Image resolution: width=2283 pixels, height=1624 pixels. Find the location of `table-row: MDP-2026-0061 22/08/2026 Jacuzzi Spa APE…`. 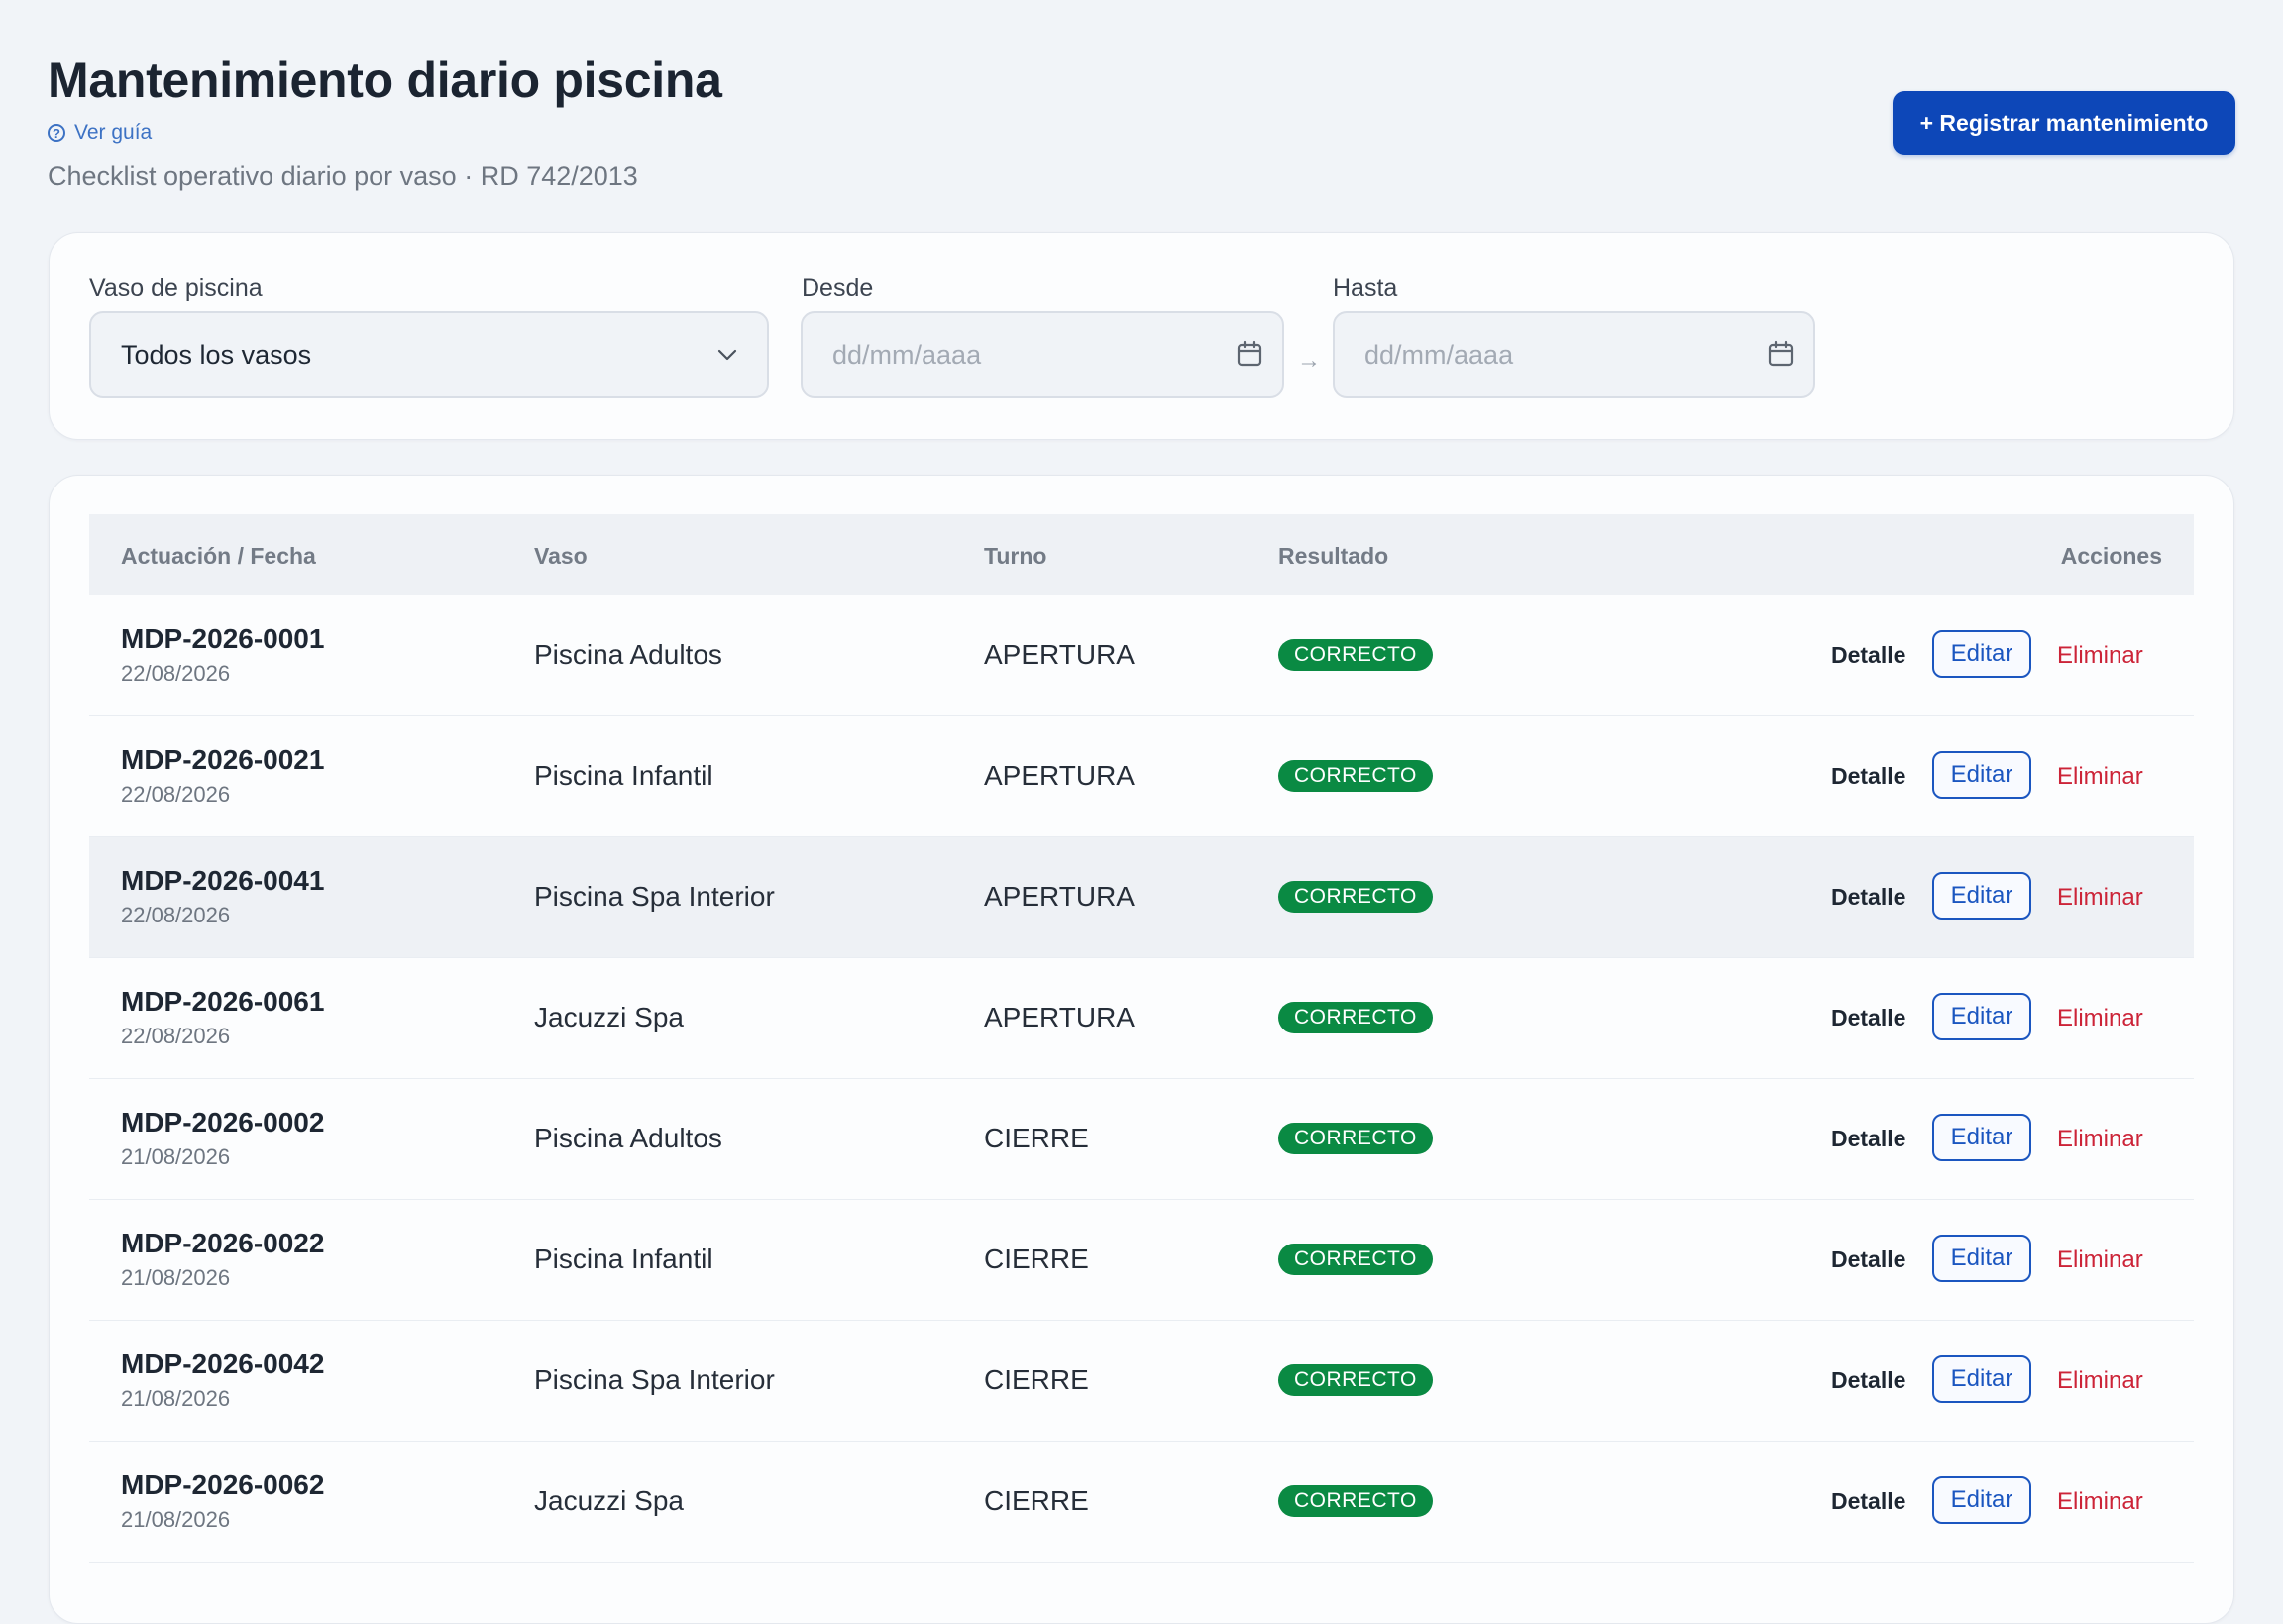

table-row: MDP-2026-0061 22/08/2026 Jacuzzi Spa APE… is located at coordinates (1141, 1019).